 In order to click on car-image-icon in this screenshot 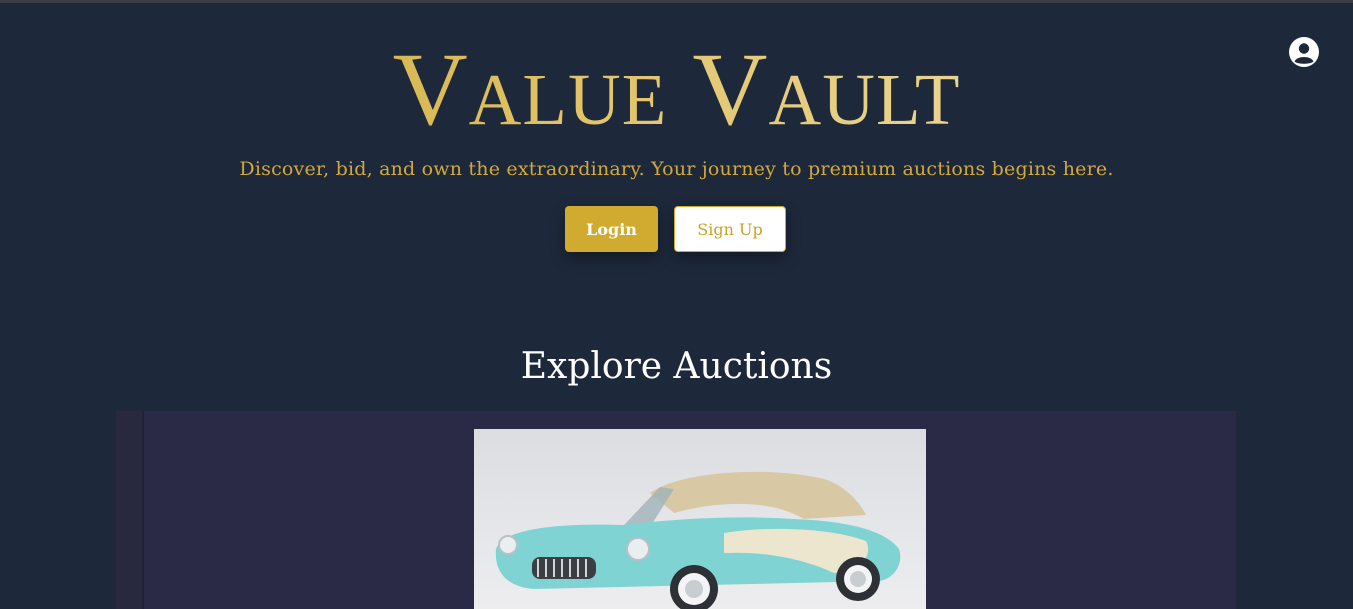, I will do `click(698, 540)`.